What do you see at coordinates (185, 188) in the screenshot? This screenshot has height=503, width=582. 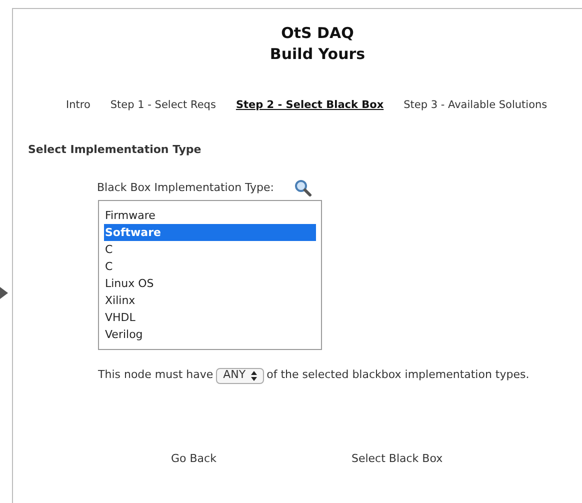 I see `listbox-label: Black Box Implementation Type:` at bounding box center [185, 188].